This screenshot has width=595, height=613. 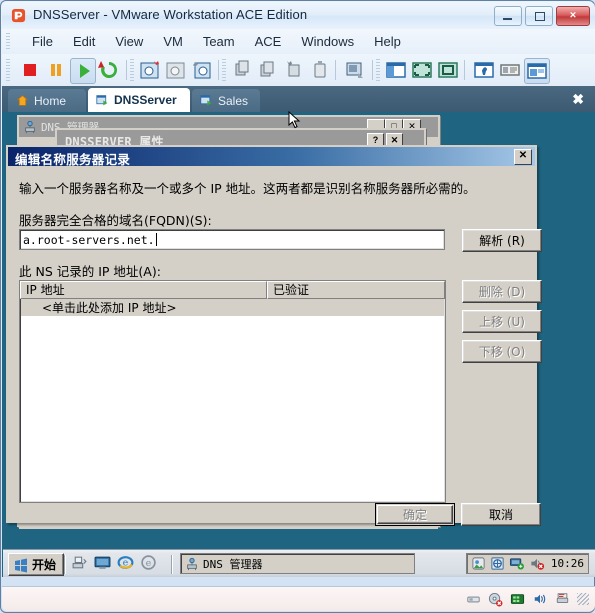 What do you see at coordinates (298, 598) in the screenshot?
I see `vmware-statusbar` at bounding box center [298, 598].